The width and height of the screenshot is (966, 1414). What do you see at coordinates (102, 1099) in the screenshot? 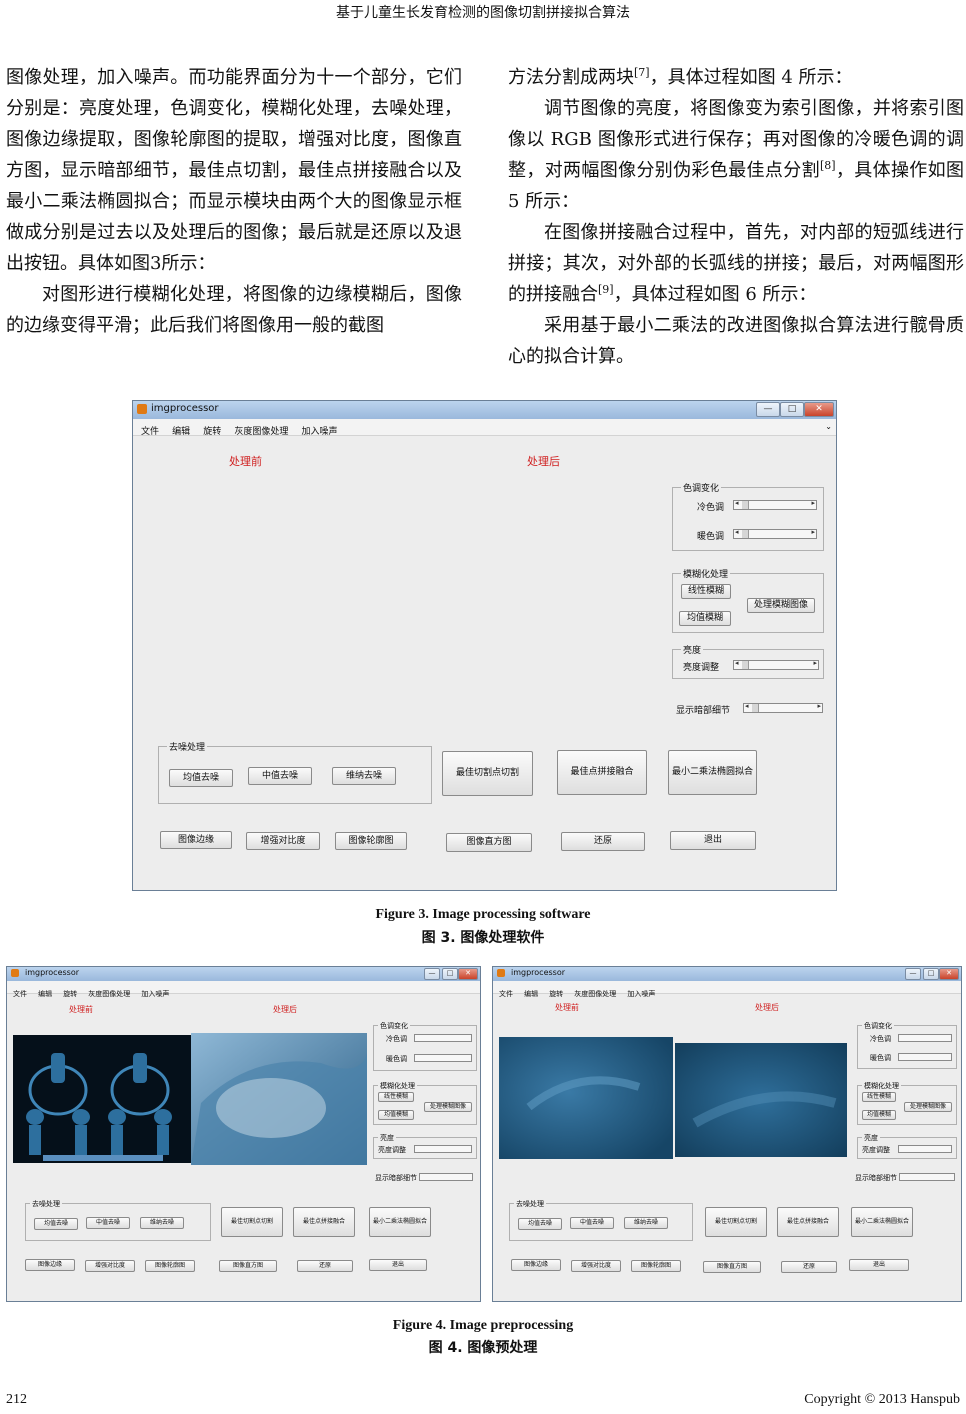
I see `xray-before-image` at bounding box center [102, 1099].